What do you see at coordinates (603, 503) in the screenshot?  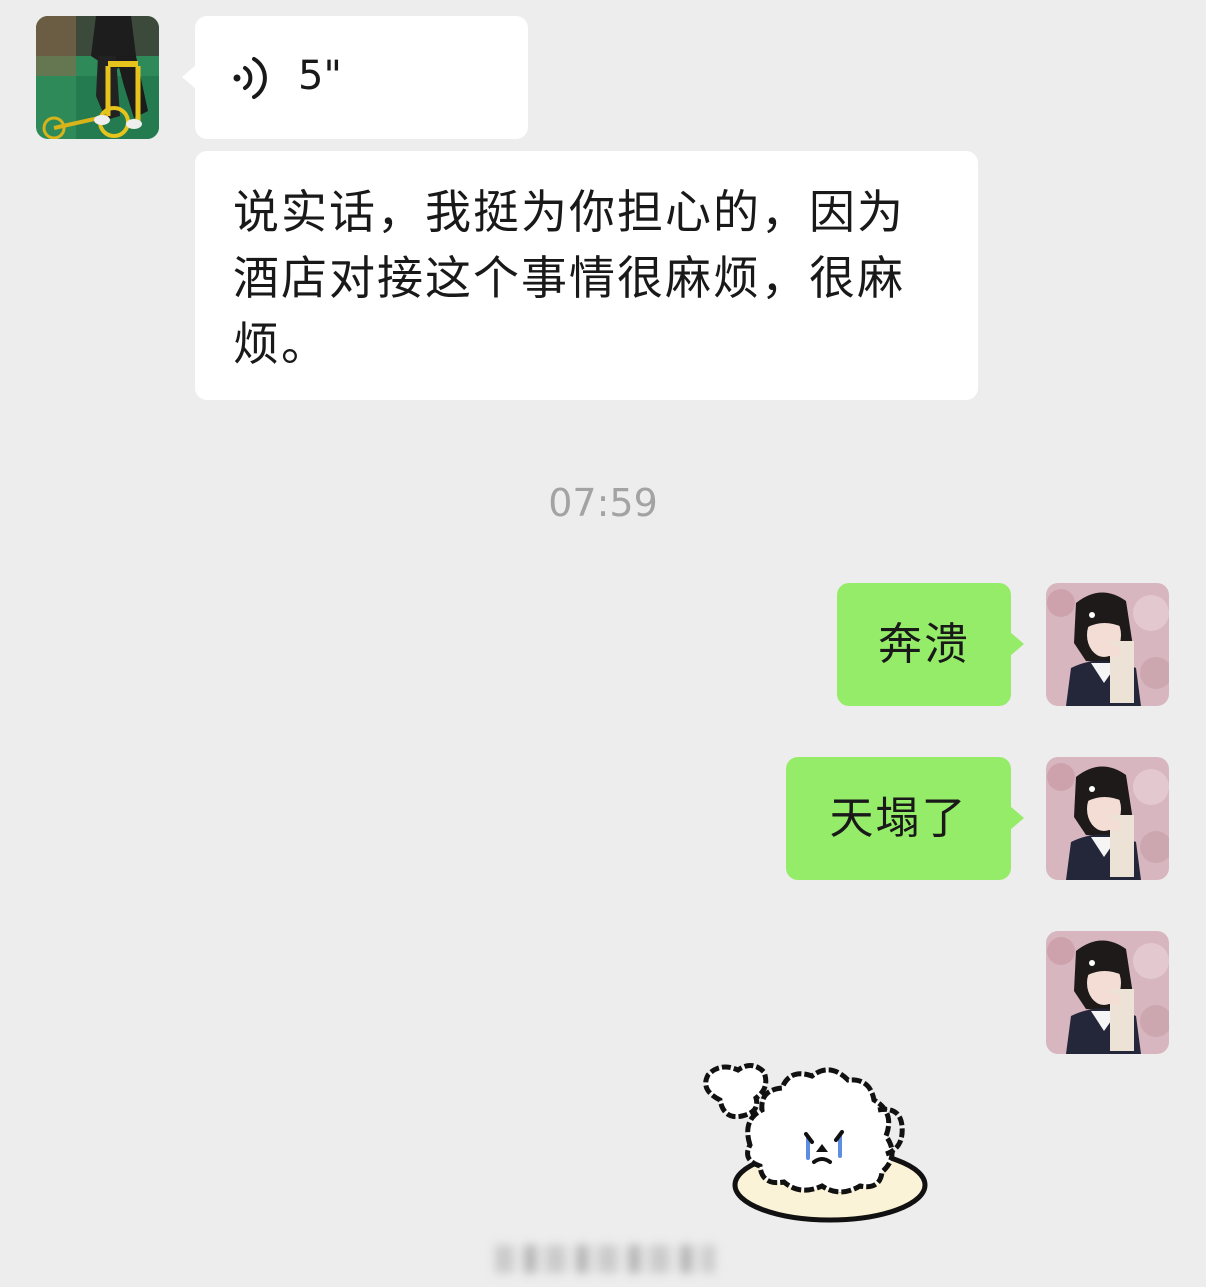 I see `chat-timestamp: 07:59` at bounding box center [603, 503].